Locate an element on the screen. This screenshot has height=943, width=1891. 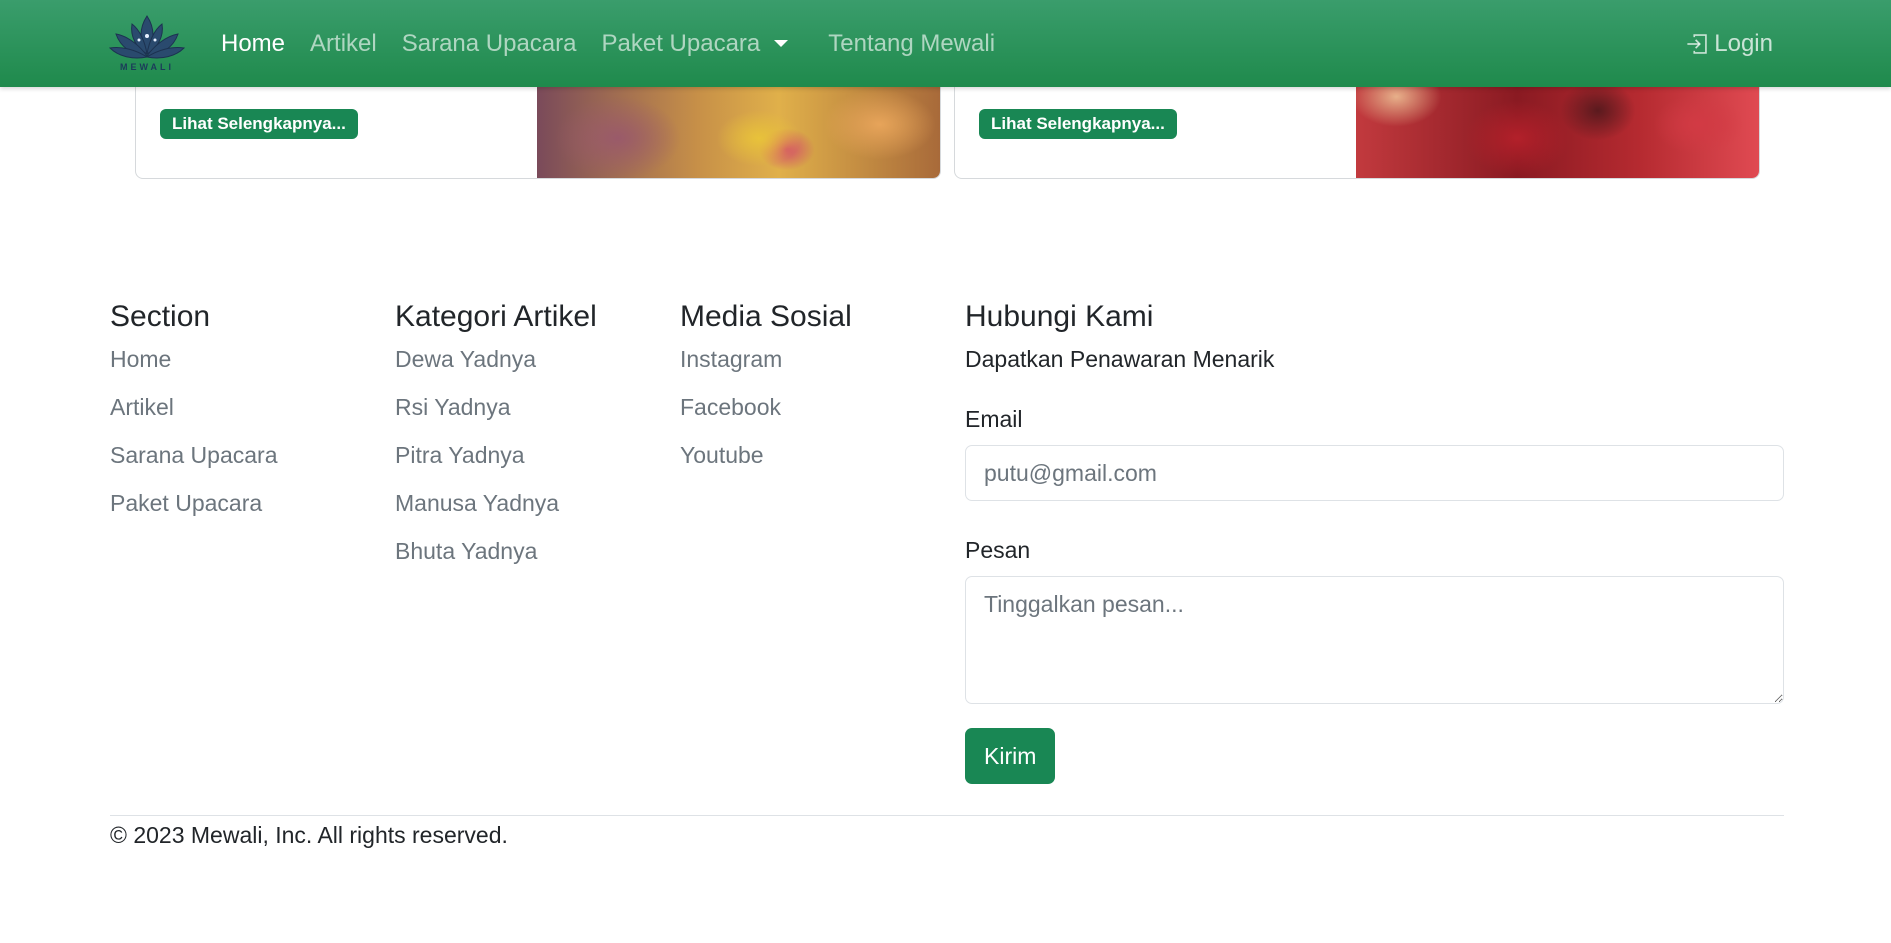
copyright-text: © 2023 Mewali, Inc. All rights reserved. is located at coordinates (309, 835).